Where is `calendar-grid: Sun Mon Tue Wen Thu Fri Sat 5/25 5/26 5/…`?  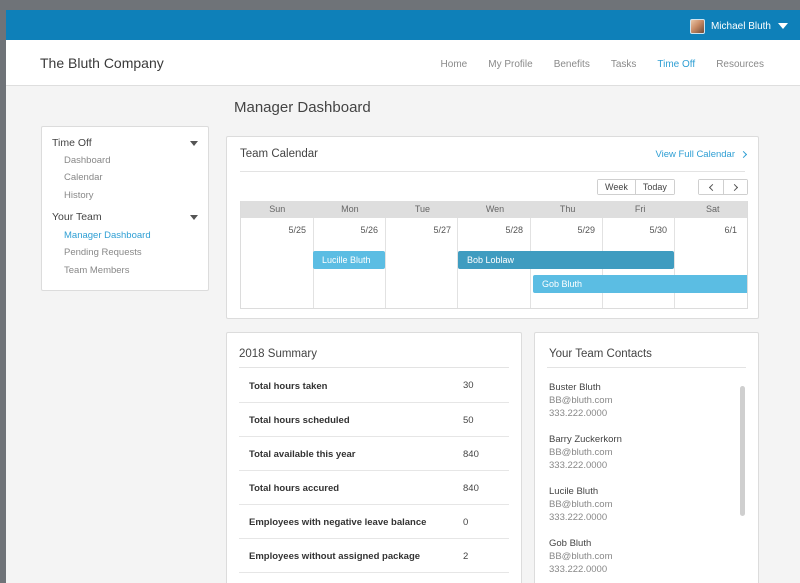 calendar-grid: Sun Mon Tue Wen Thu Fri Sat 5/25 5/26 5/… is located at coordinates (494, 255).